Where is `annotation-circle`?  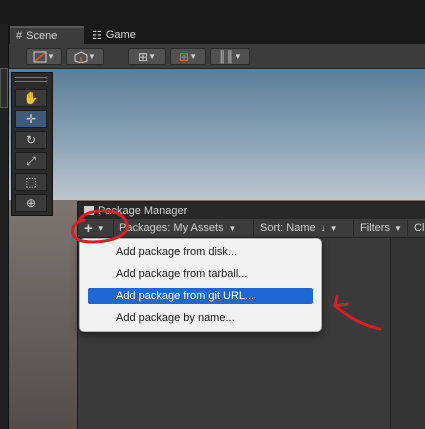
annotation-circle is located at coordinates (100, 226).